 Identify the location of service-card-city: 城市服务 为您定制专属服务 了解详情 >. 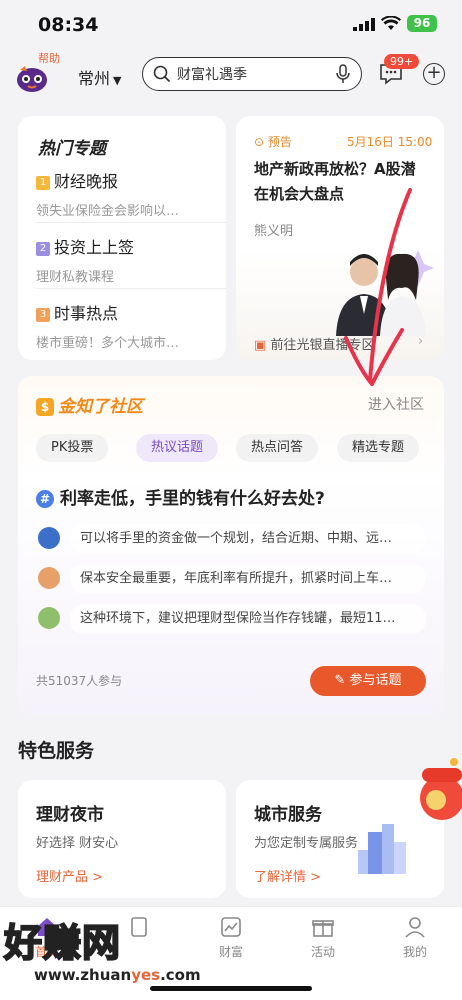
(340, 839).